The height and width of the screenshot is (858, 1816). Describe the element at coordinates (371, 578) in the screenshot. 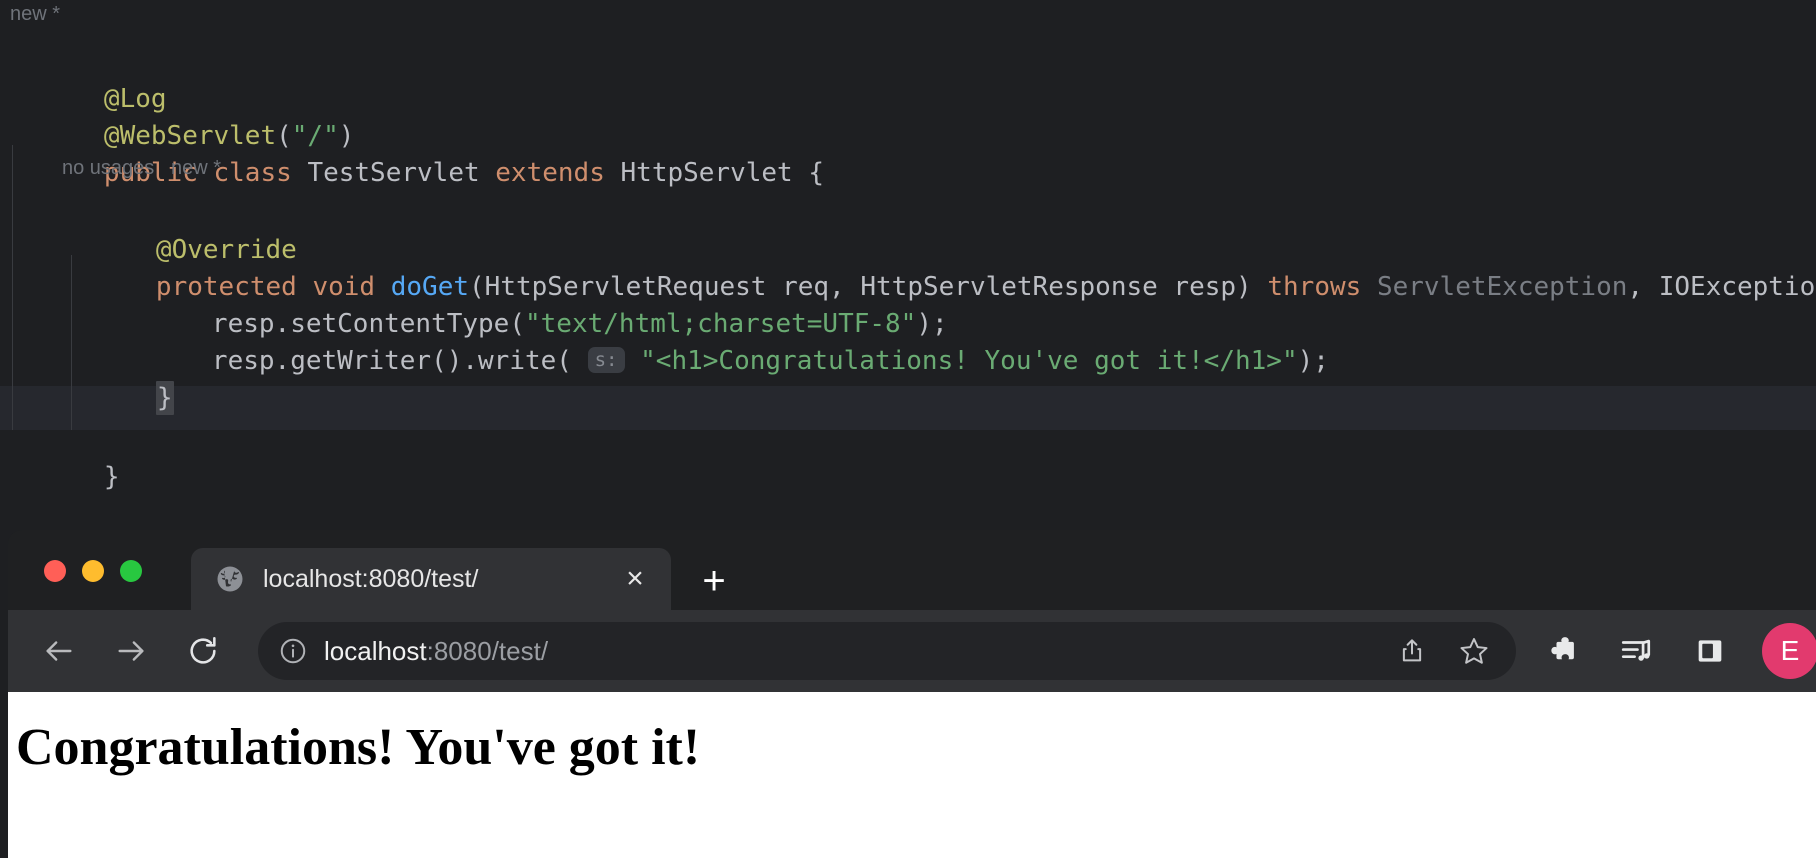

I see `tab-title: localhost:8080/test/` at that location.